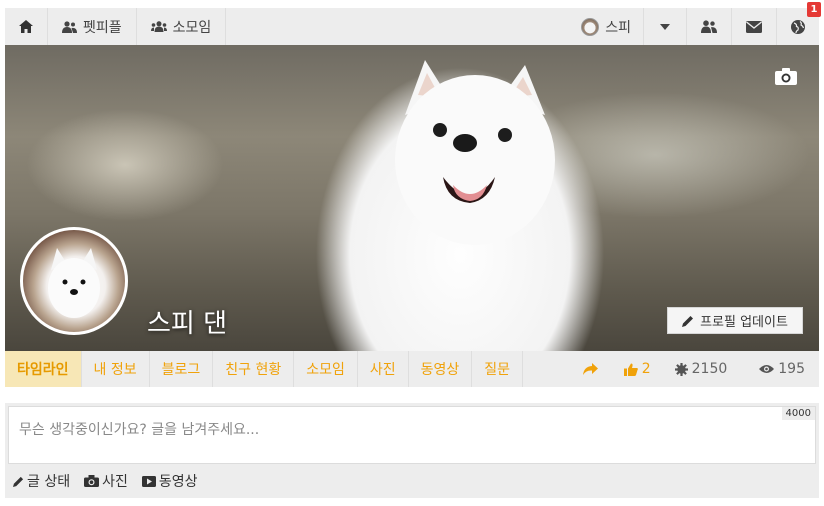 The width and height of the screenshot is (824, 506). Describe the element at coordinates (92, 481) in the screenshot. I see `camera-icon` at that location.